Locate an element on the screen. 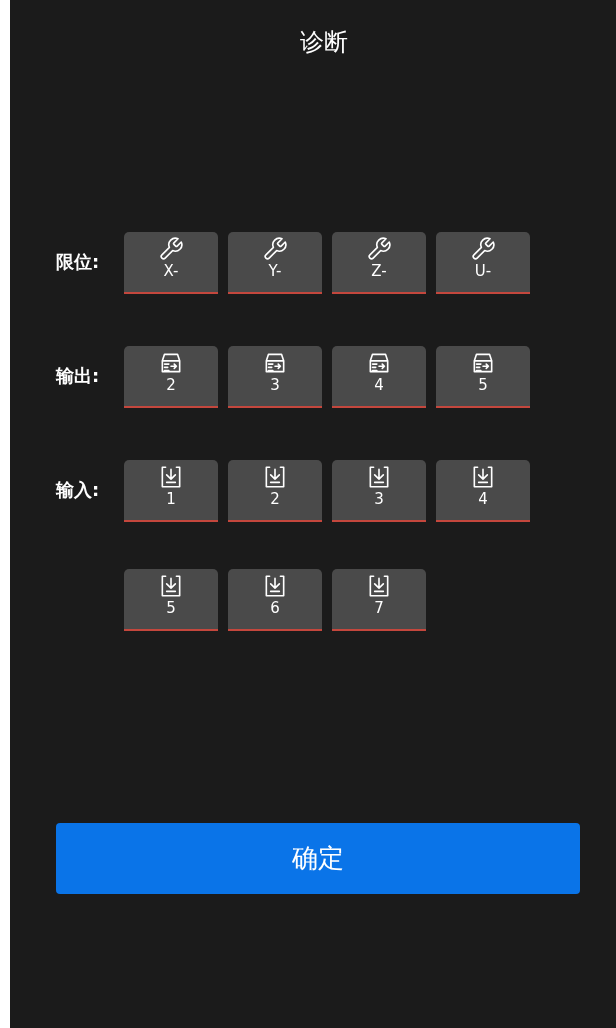  group-label: 输入: is located at coordinates (78, 490).